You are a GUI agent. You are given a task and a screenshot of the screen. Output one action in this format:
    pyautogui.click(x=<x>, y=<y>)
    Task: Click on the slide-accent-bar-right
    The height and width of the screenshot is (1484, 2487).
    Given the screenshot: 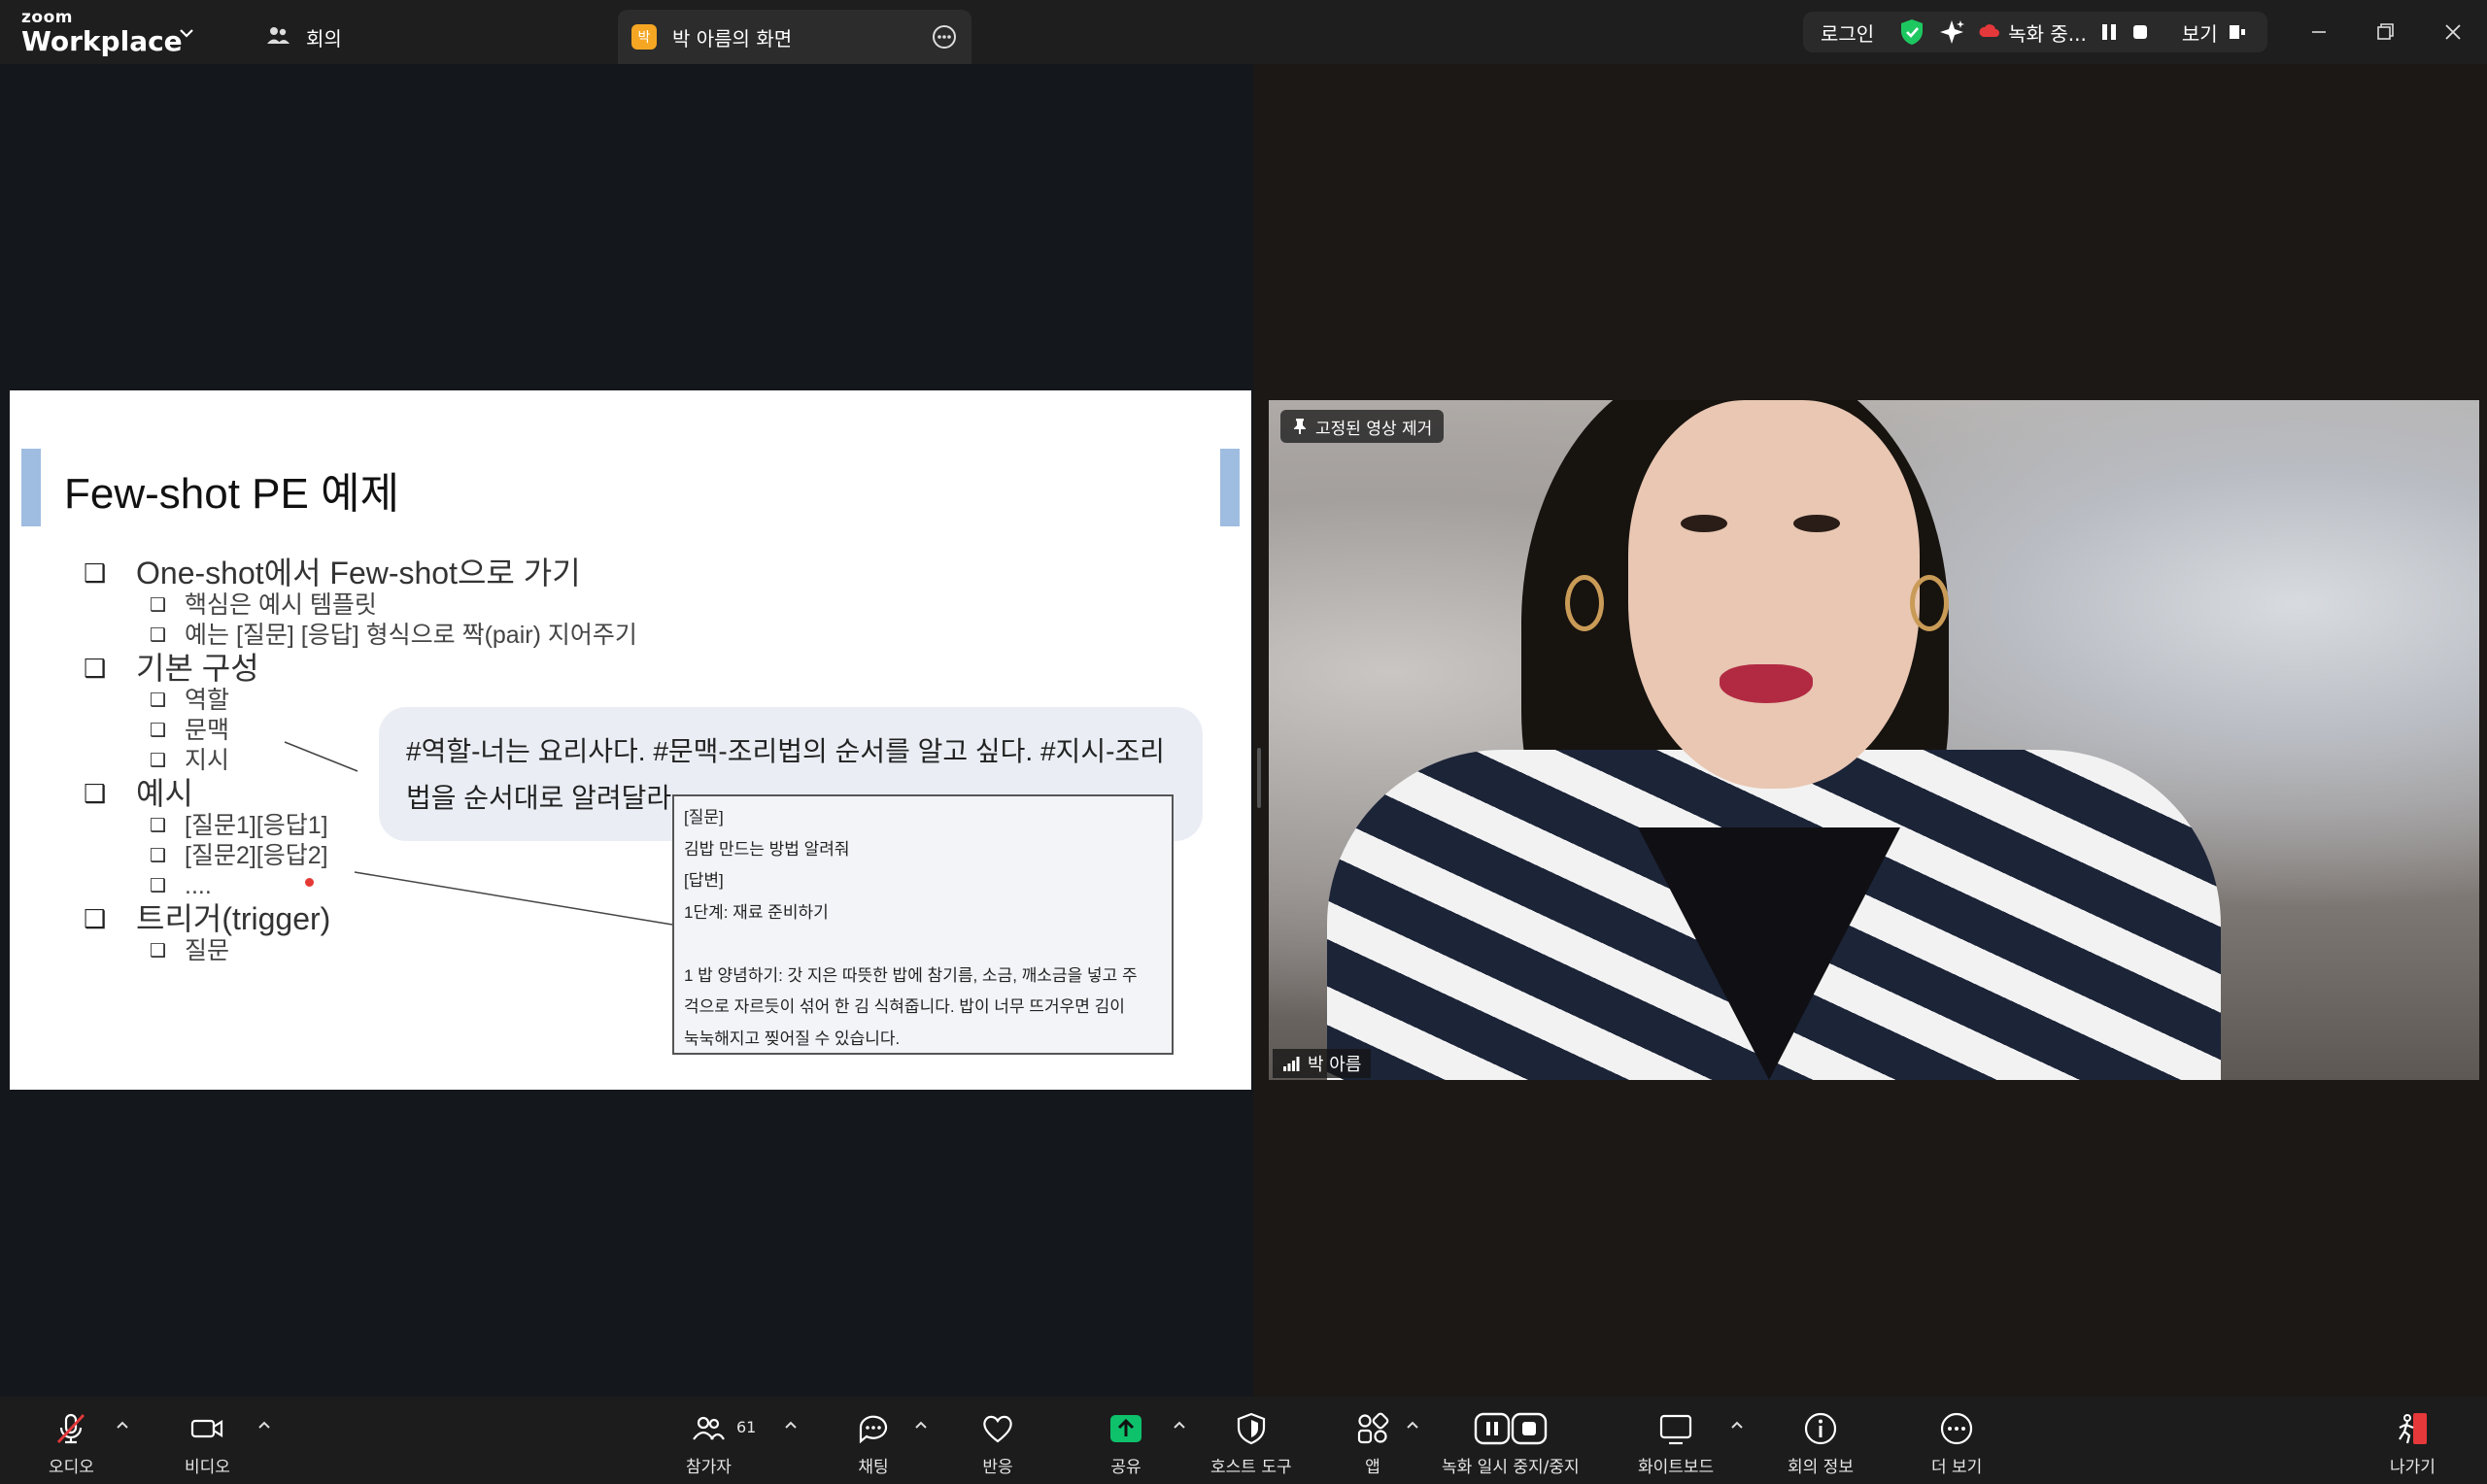 What is the action you would take?
    pyautogui.click(x=1230, y=487)
    